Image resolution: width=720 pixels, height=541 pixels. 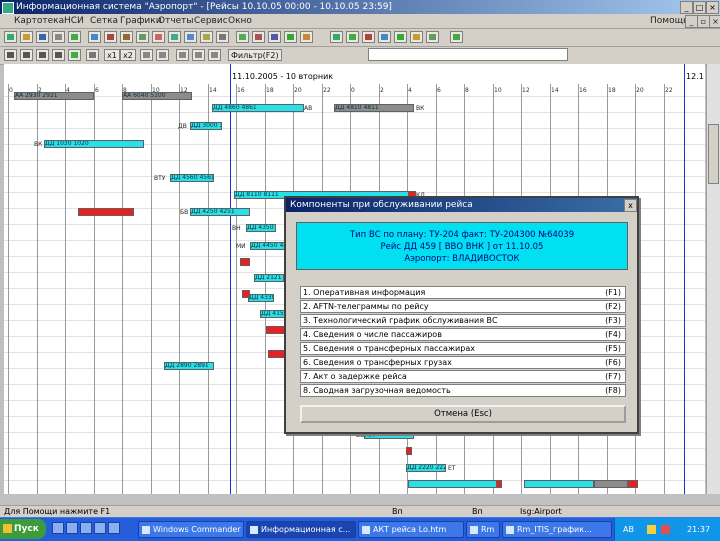 I want to click on option-delay-act: 7. Акт о задержке рейса (F7), so click(x=463, y=376).